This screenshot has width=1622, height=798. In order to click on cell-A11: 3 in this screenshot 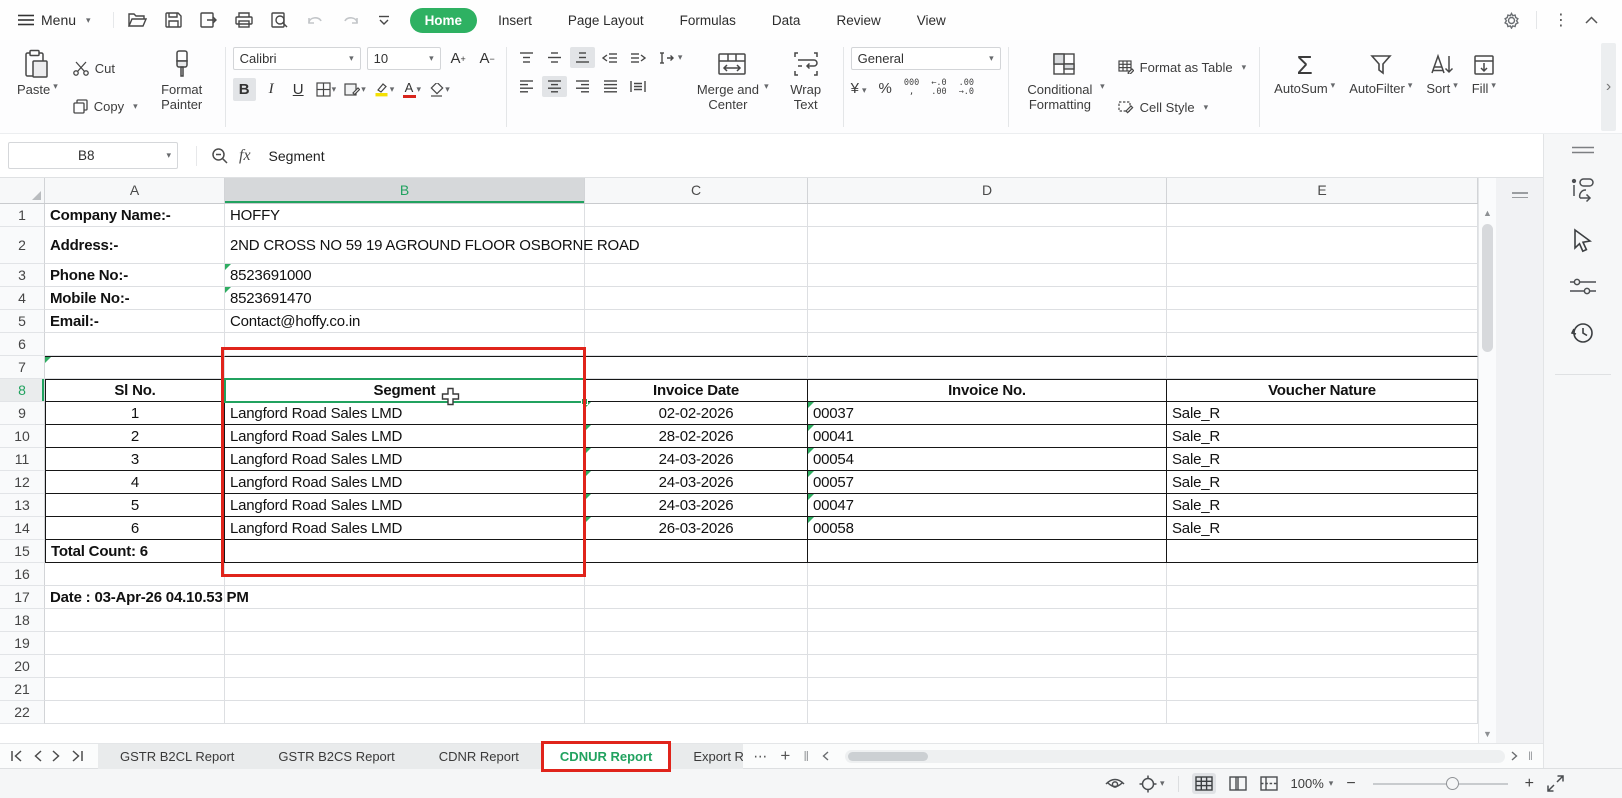, I will do `click(135, 459)`.